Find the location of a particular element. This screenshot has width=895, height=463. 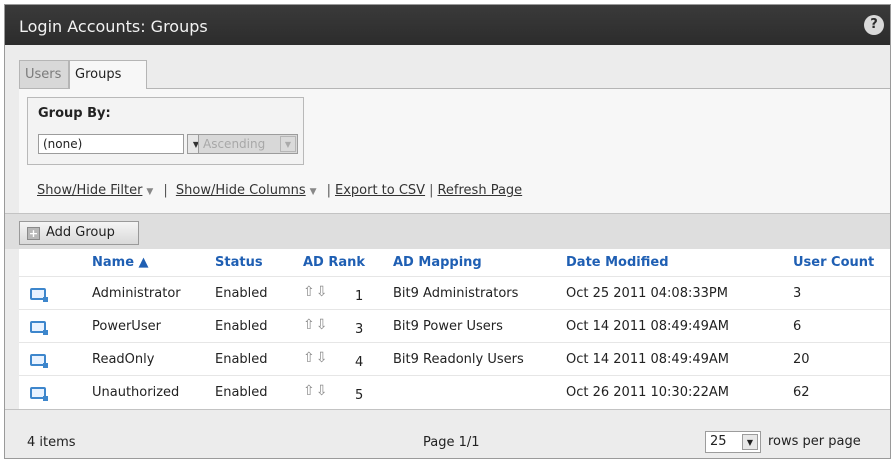

add-group-label: Add Group is located at coordinates (80, 232).